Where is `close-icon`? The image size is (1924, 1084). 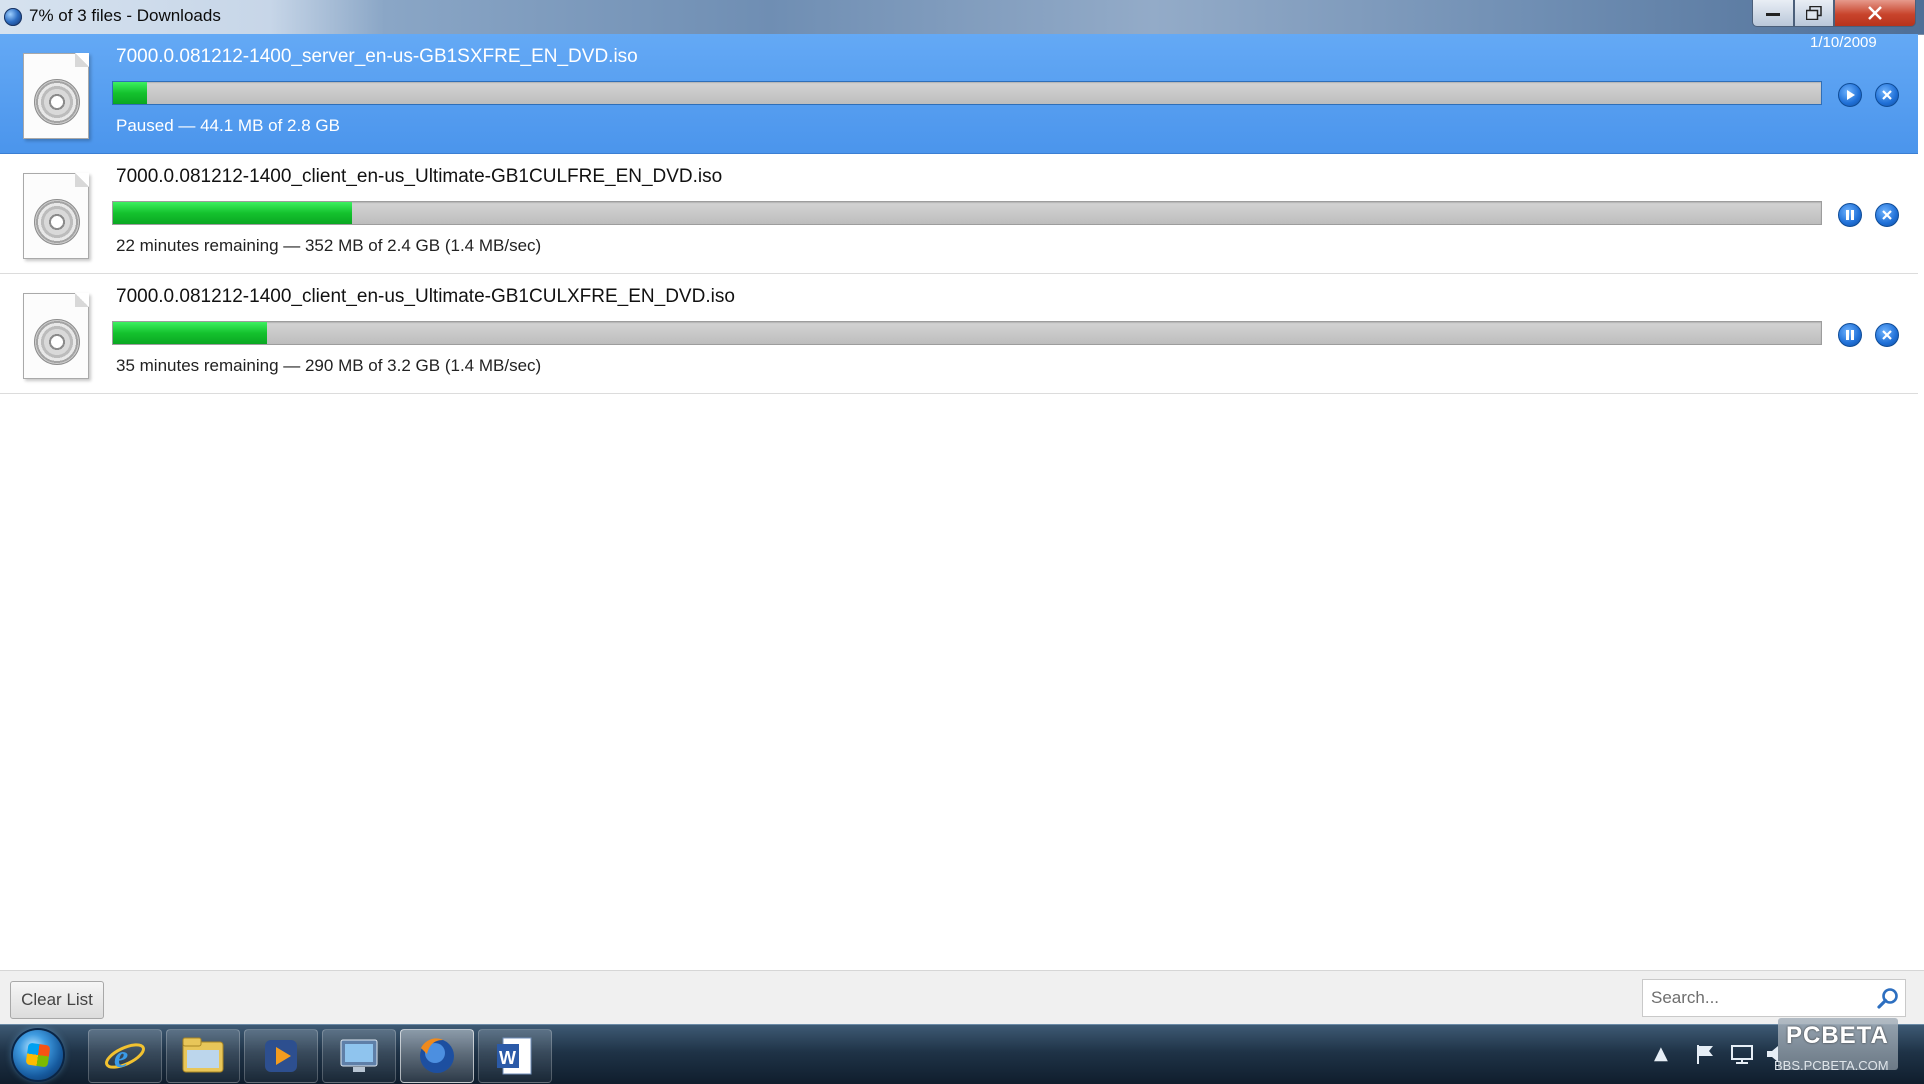 close-icon is located at coordinates (1875, 13).